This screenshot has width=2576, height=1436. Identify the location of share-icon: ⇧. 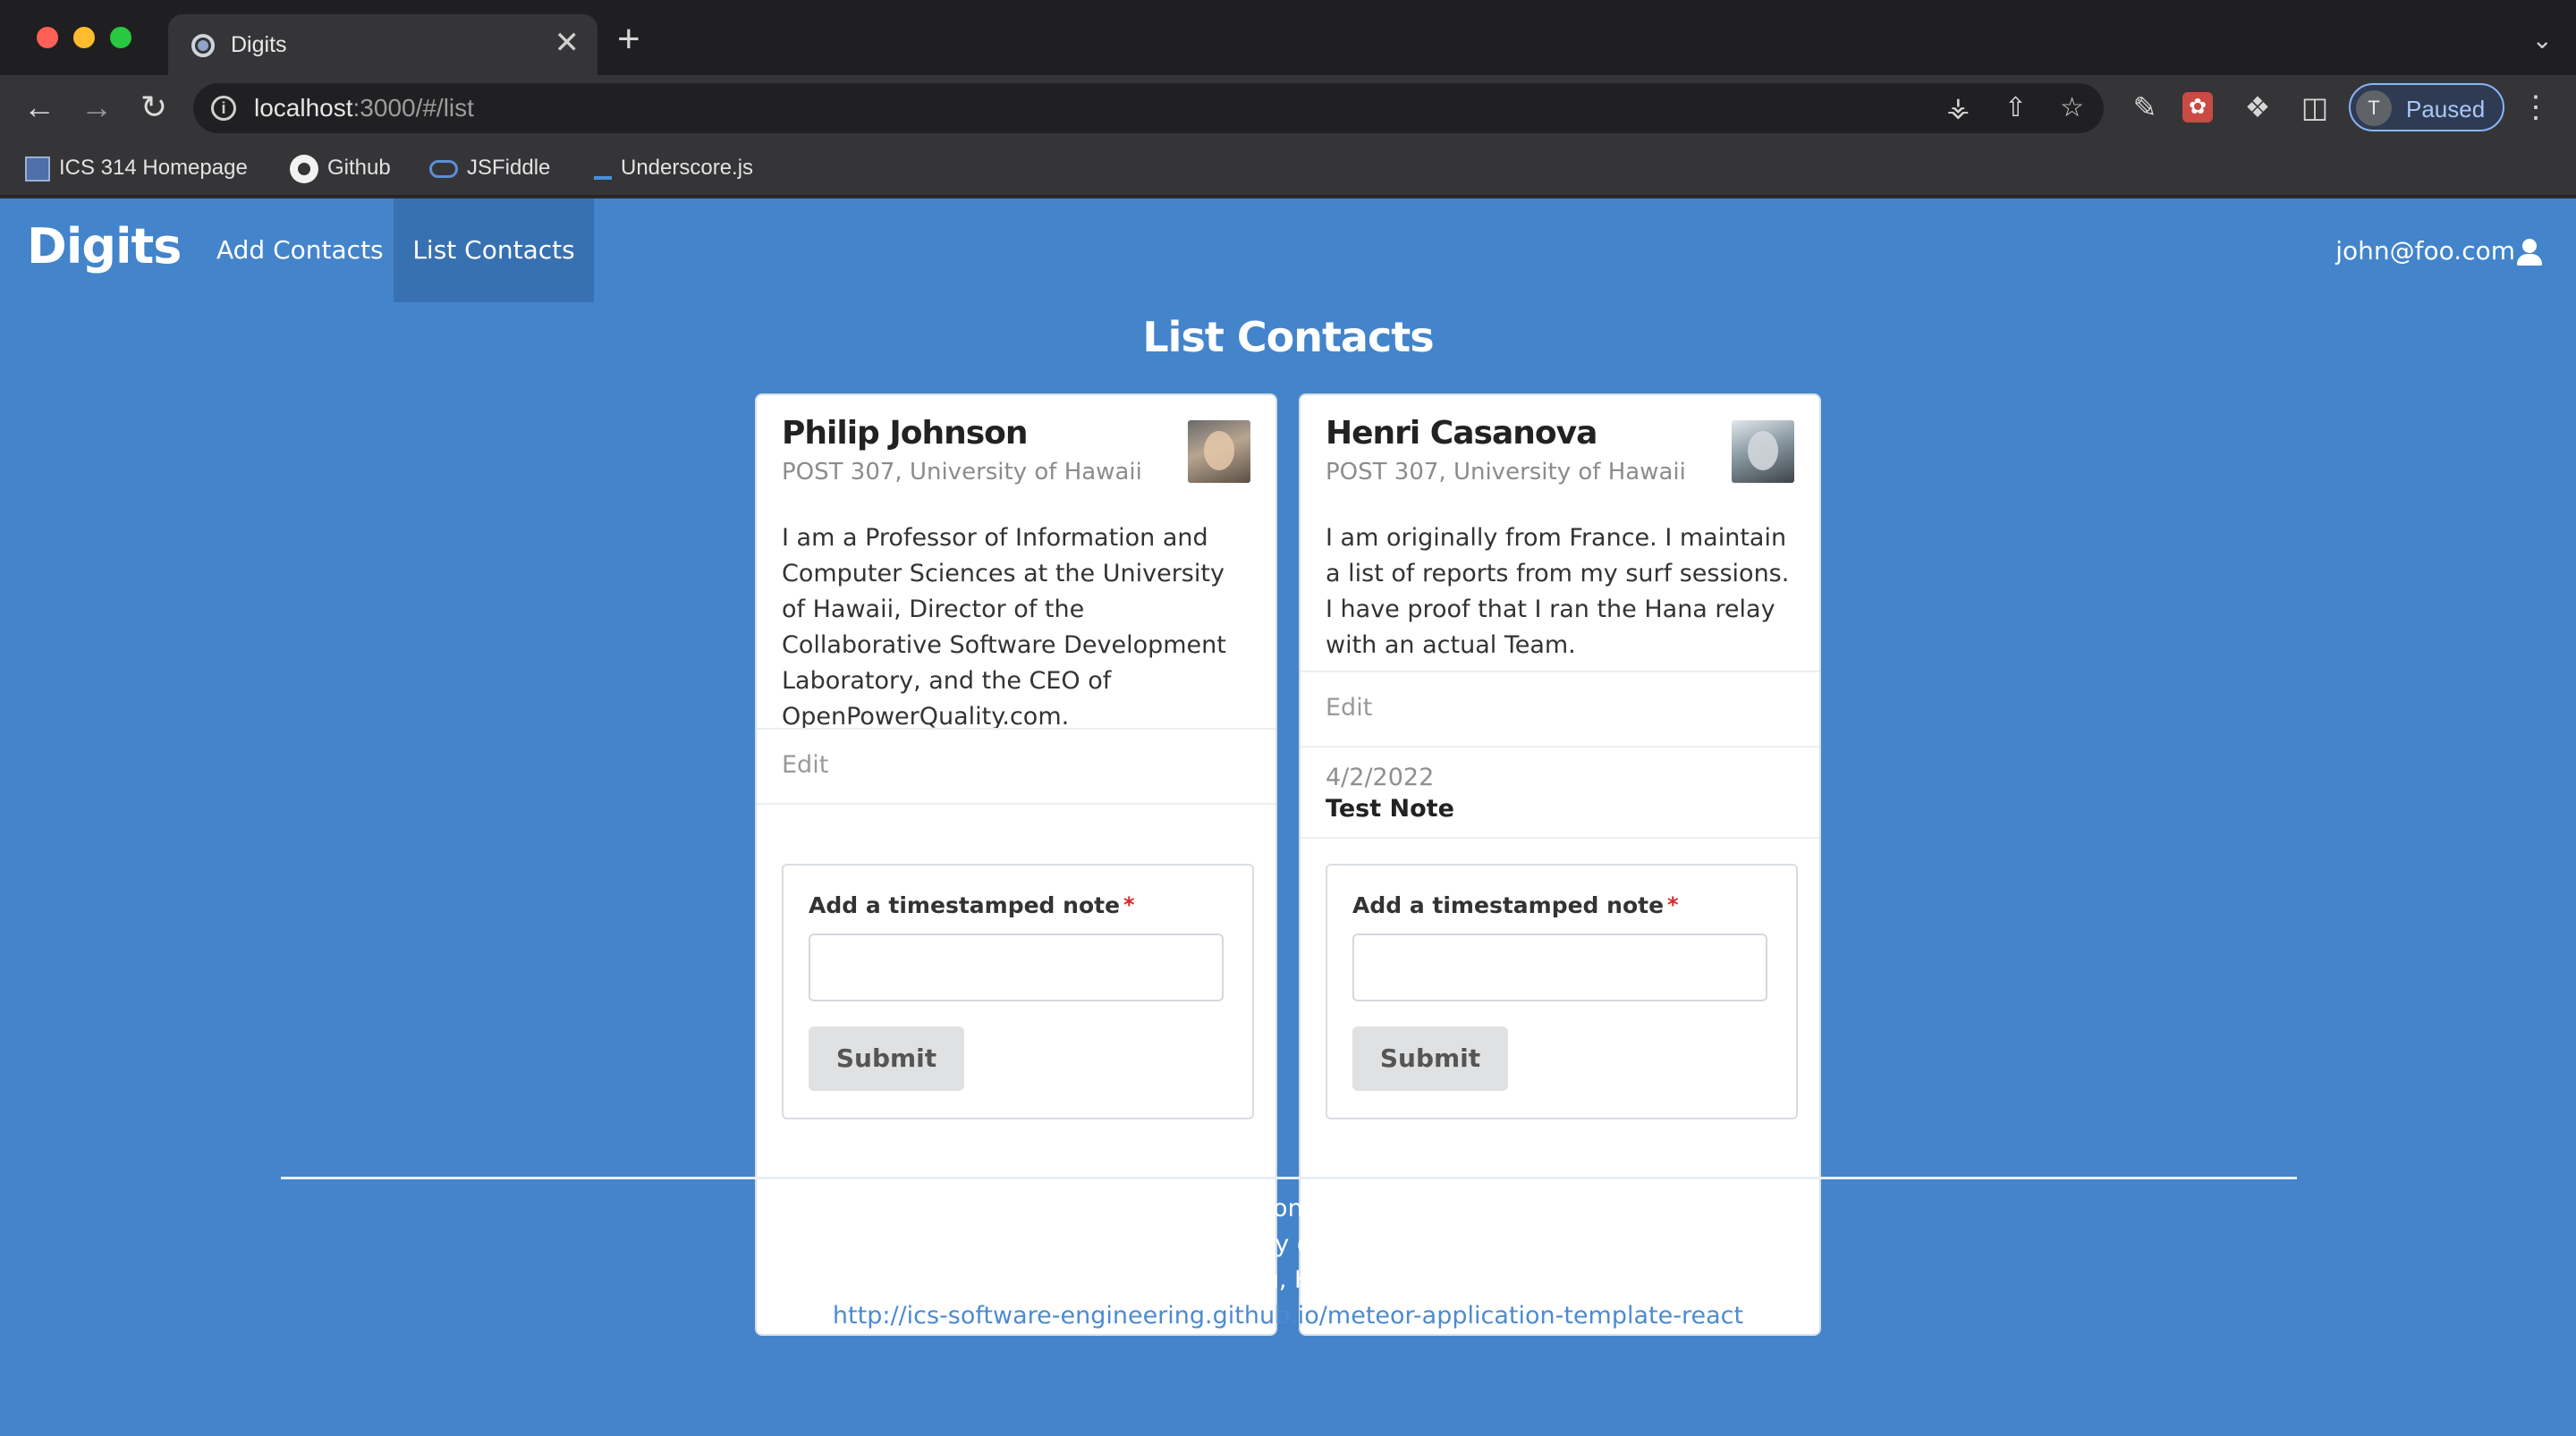
(2015, 108).